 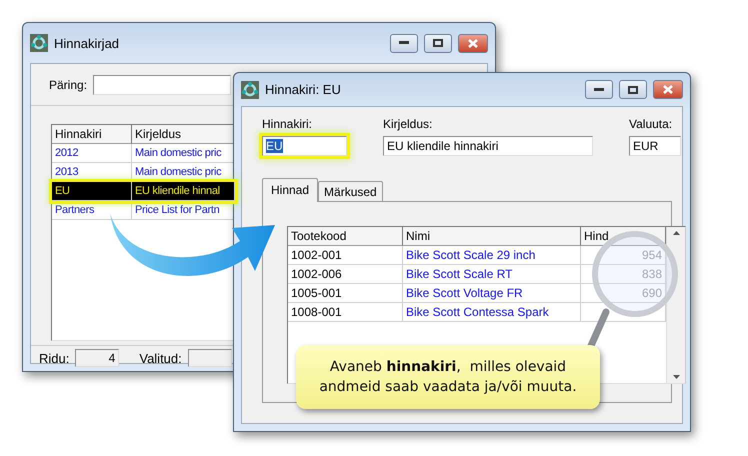 What do you see at coordinates (488, 146) in the screenshot?
I see `text-field: EU kliendile hinnakiri` at bounding box center [488, 146].